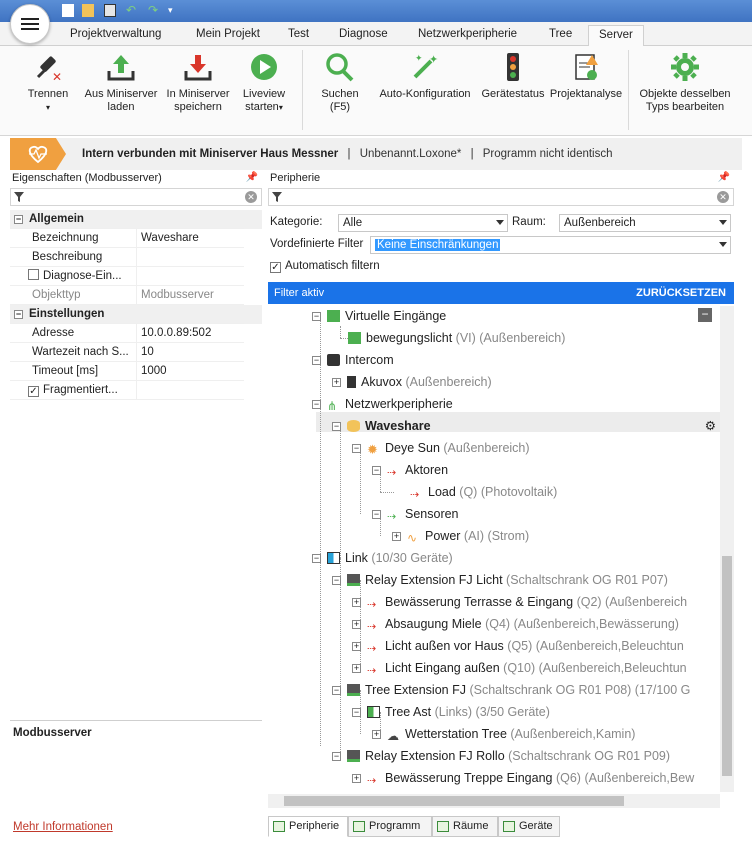 This screenshot has width=752, height=856. What do you see at coordinates (483, 492) in the screenshot?
I see `tree-node-load: ⇢ Load (Q) (Photovoltaik)` at bounding box center [483, 492].